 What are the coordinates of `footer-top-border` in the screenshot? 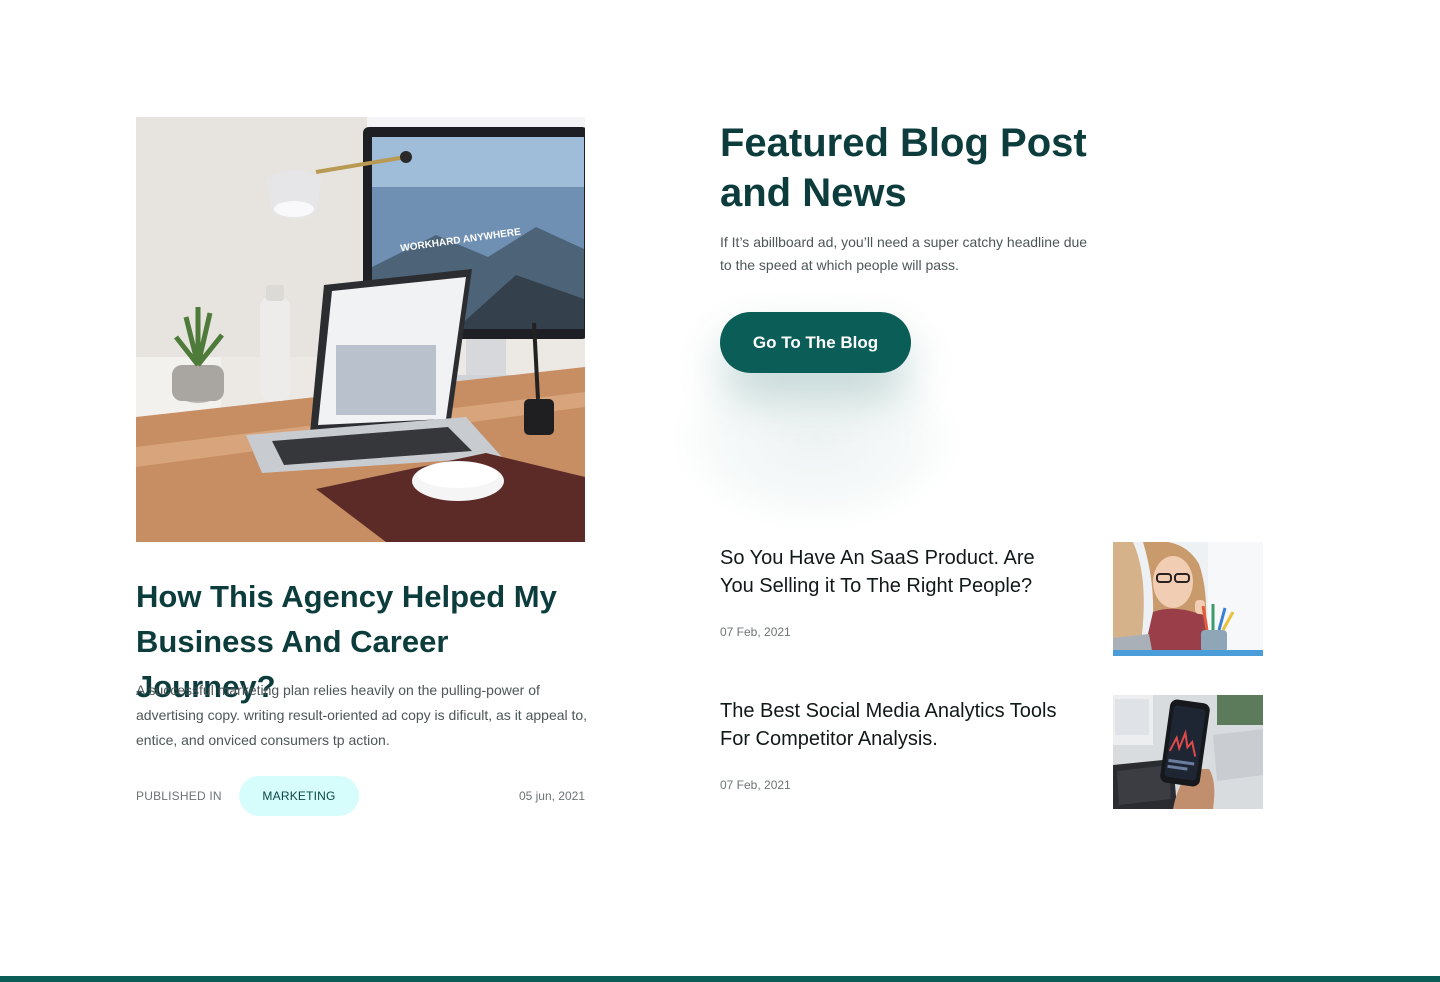 It's located at (720, 979).